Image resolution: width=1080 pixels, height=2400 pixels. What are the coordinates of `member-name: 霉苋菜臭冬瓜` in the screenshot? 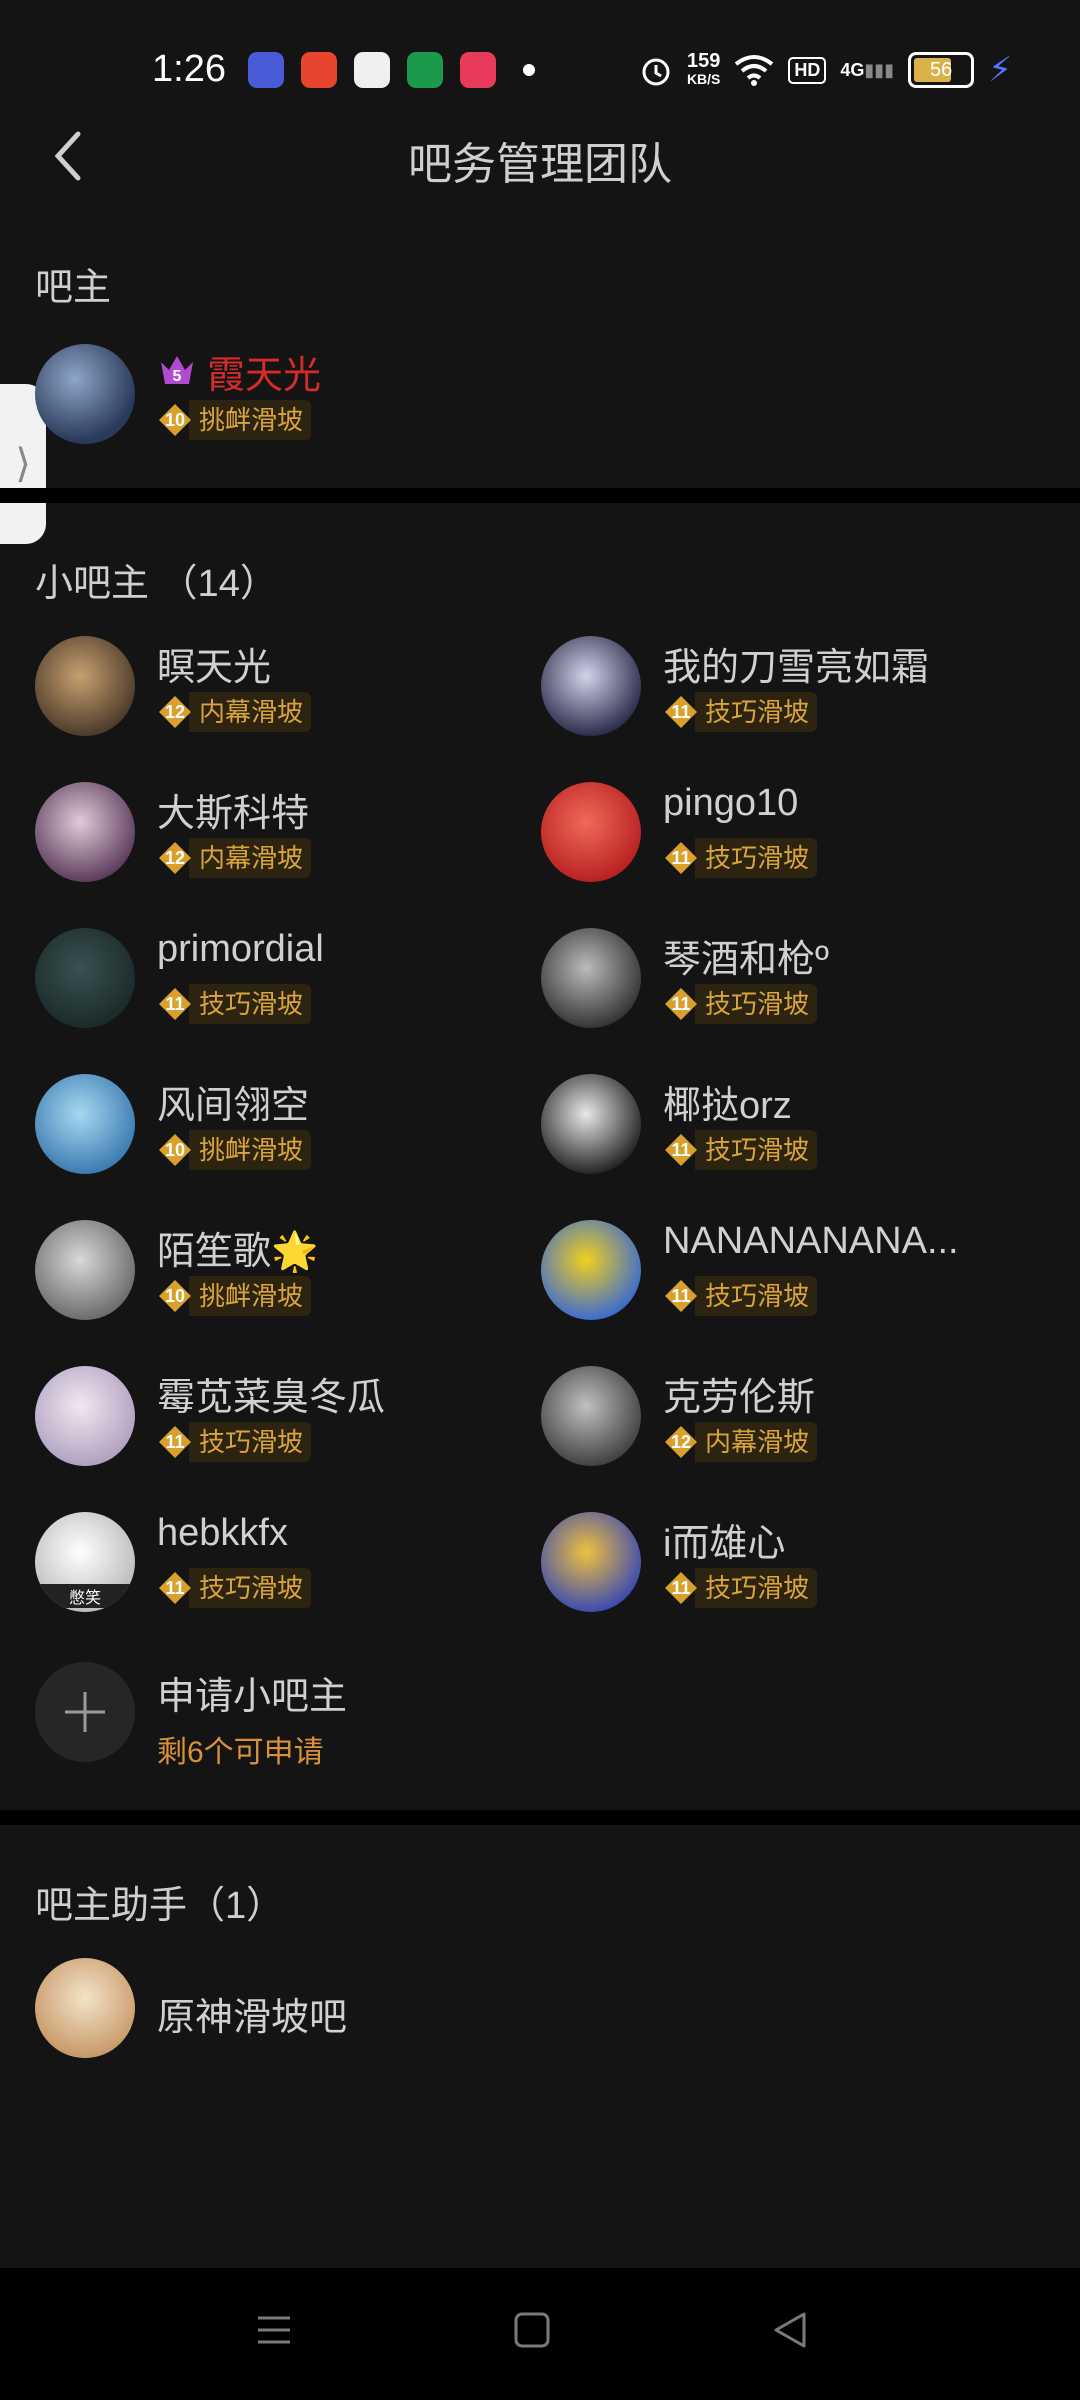 It's located at (271, 1398).